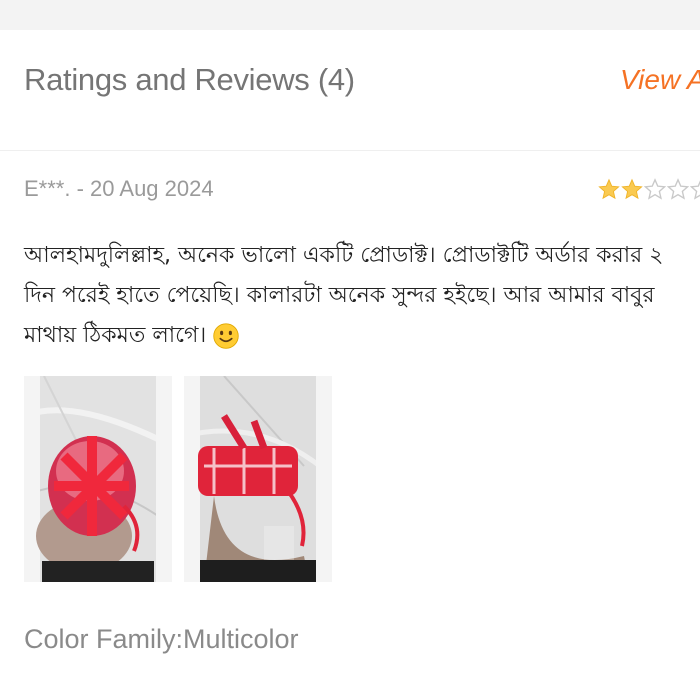  Describe the element at coordinates (189, 79) in the screenshot. I see `section-title: Ratings and Reviews (4)` at that location.